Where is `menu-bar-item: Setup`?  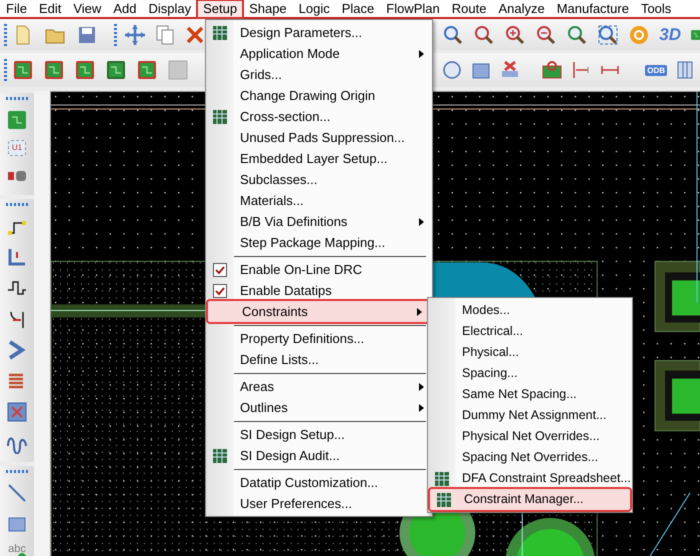 menu-bar-item: Setup is located at coordinates (220, 8).